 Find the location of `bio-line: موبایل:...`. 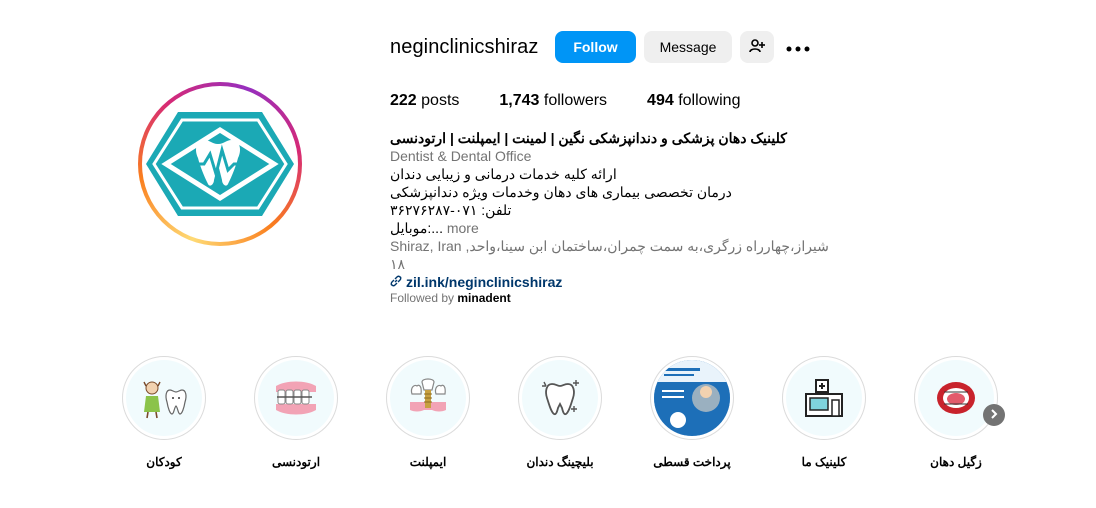

bio-line: موبایل:... is located at coordinates (416, 228).